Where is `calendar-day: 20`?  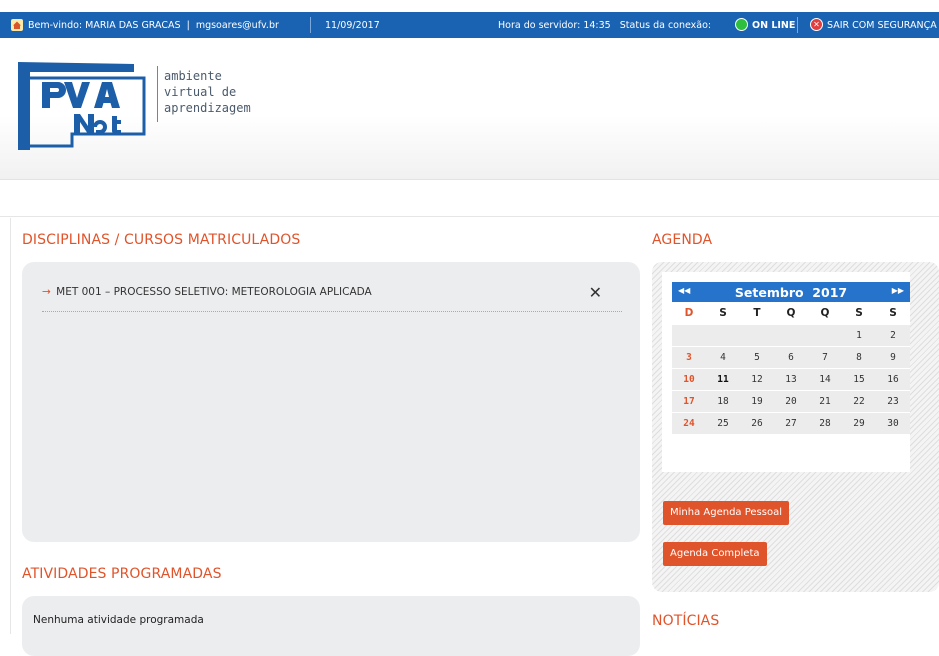 calendar-day: 20 is located at coordinates (791, 401).